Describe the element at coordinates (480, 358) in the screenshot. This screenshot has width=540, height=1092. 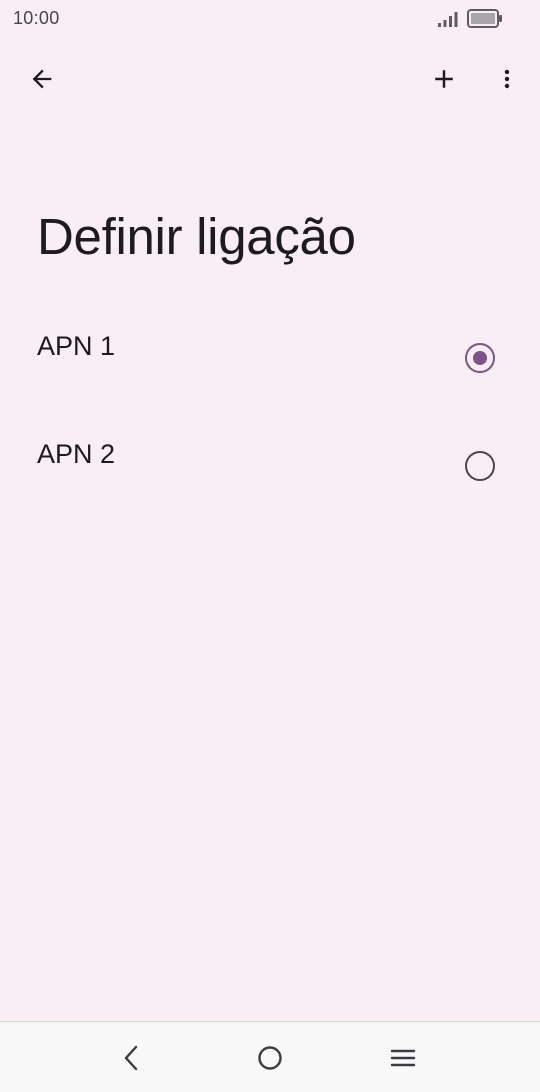
I see `radio-selected-icon` at that location.